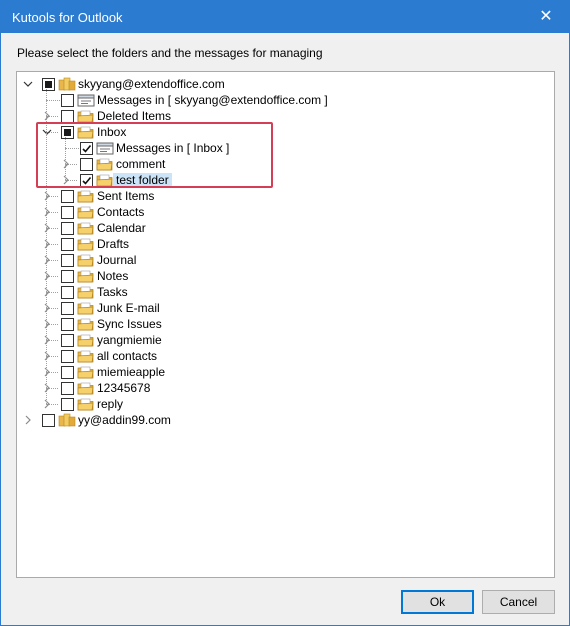 This screenshot has height=626, width=570. What do you see at coordinates (124, 420) in the screenshot?
I see `tree-label-yy-addin99-com: yy@addin99.com` at bounding box center [124, 420].